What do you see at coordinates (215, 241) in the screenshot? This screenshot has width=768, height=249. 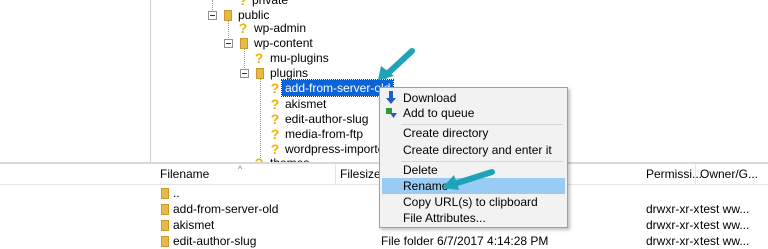 I see `file-name: edit-author-slug` at bounding box center [215, 241].